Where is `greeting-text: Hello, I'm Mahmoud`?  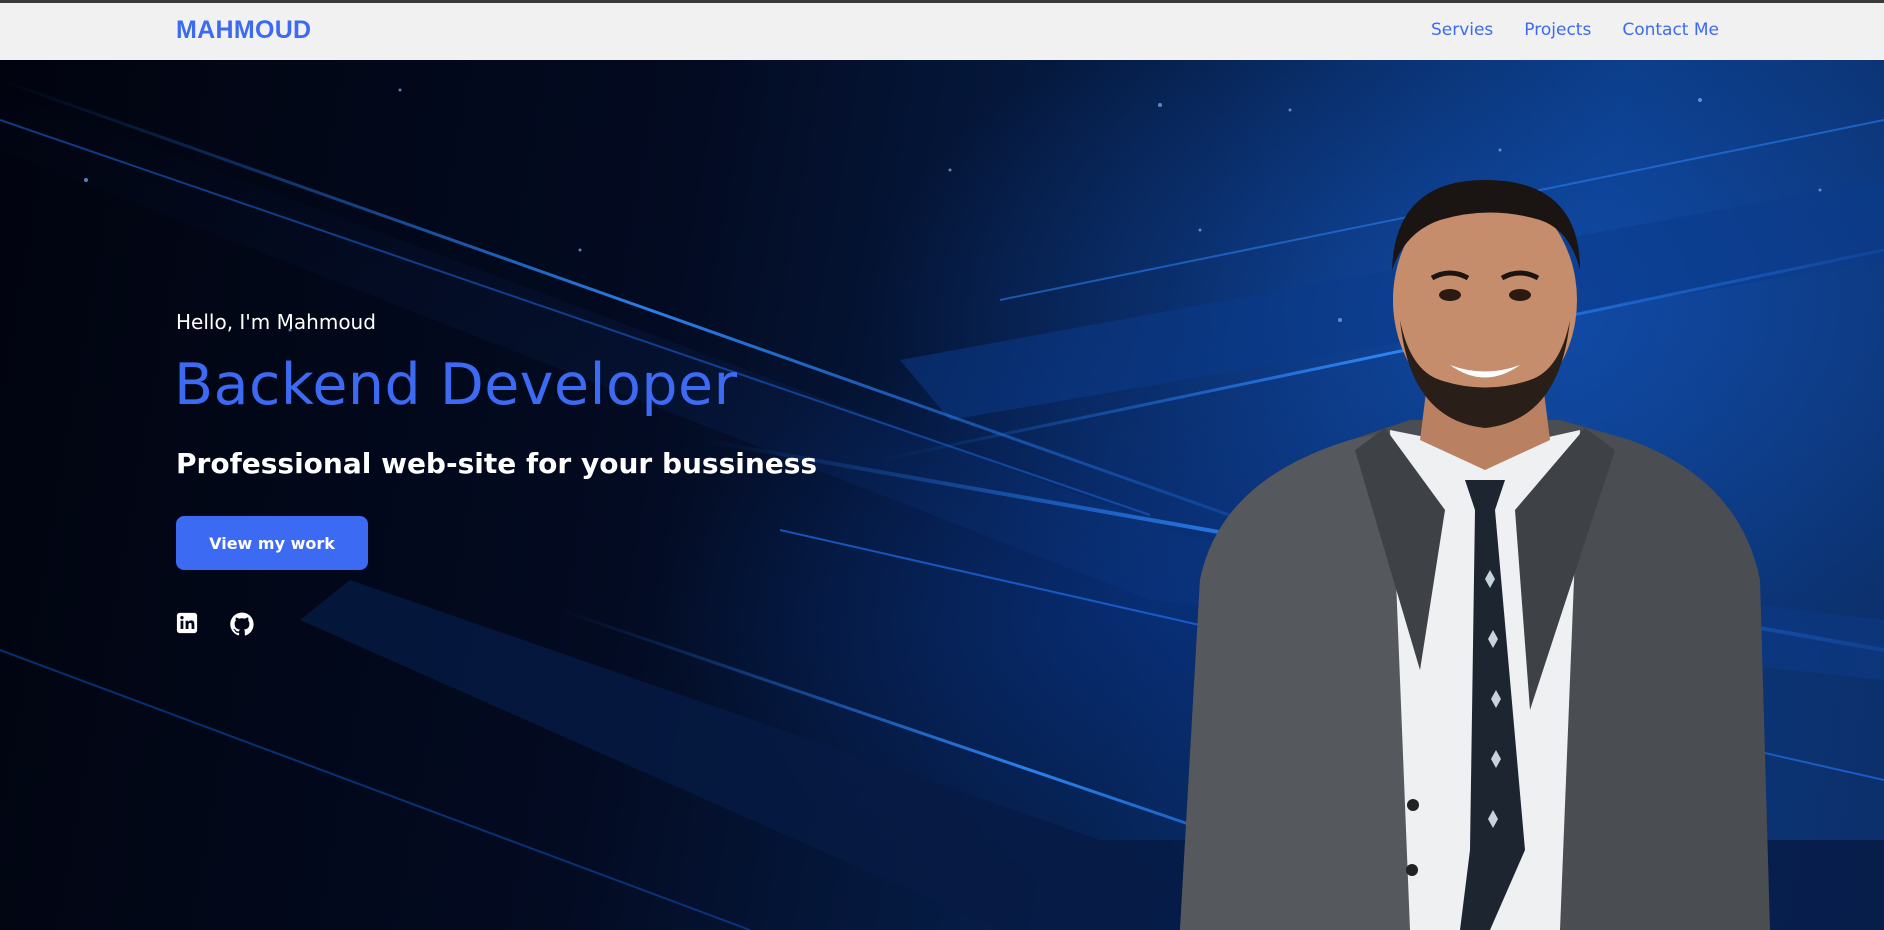 greeting-text: Hello, I'm Mahmoud is located at coordinates (276, 322).